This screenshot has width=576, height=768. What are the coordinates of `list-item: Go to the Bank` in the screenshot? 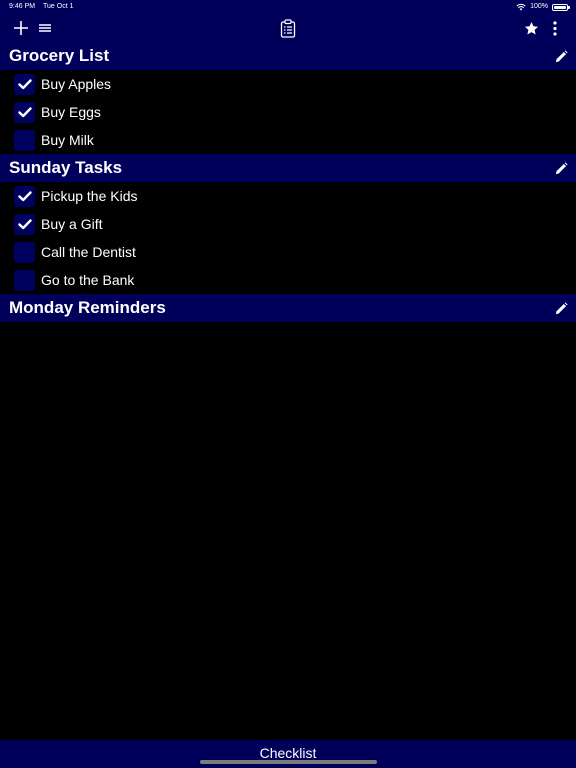 It's located at (288, 280).